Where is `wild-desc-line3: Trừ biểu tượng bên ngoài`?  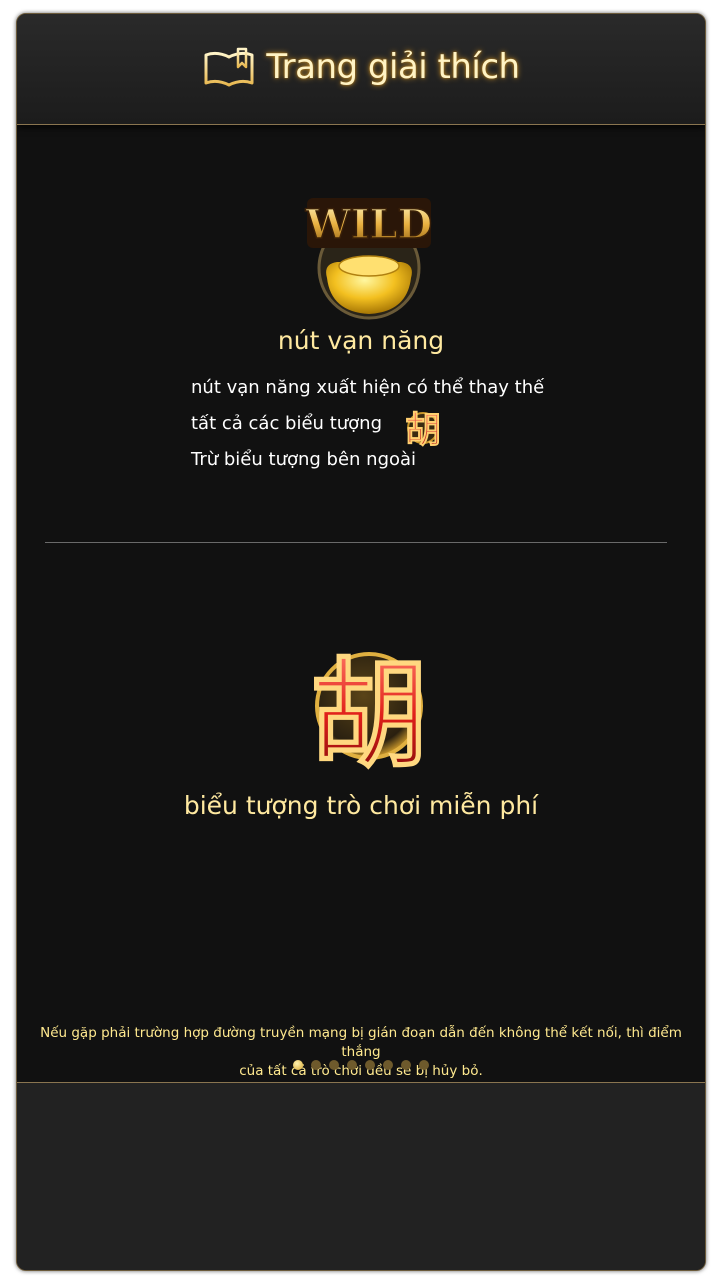
wild-desc-line3: Trừ biểu tượng bên ngoài is located at coordinates (304, 459).